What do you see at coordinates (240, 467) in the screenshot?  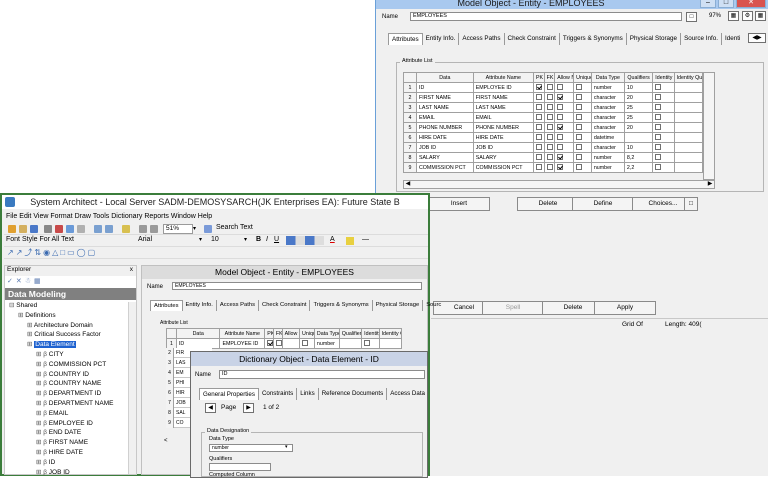 I see `qualifiers-field` at bounding box center [240, 467].